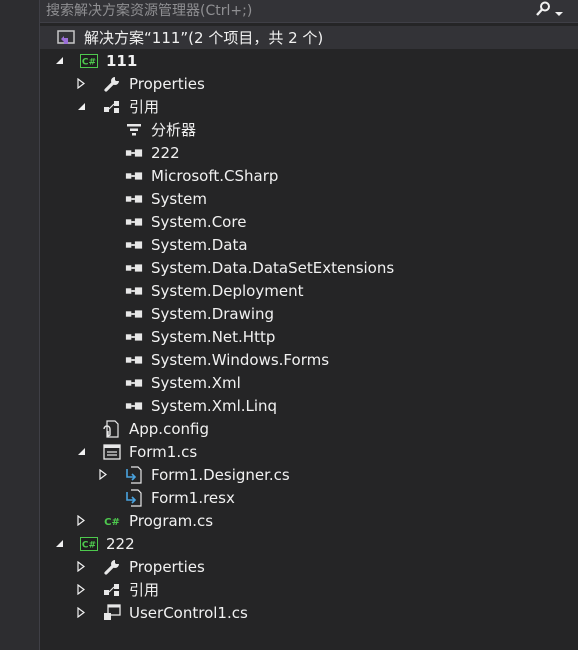 Image resolution: width=578 pixels, height=650 pixels. Describe the element at coordinates (309, 405) in the screenshot. I see `reference-item: System.Xml.Linq` at that location.